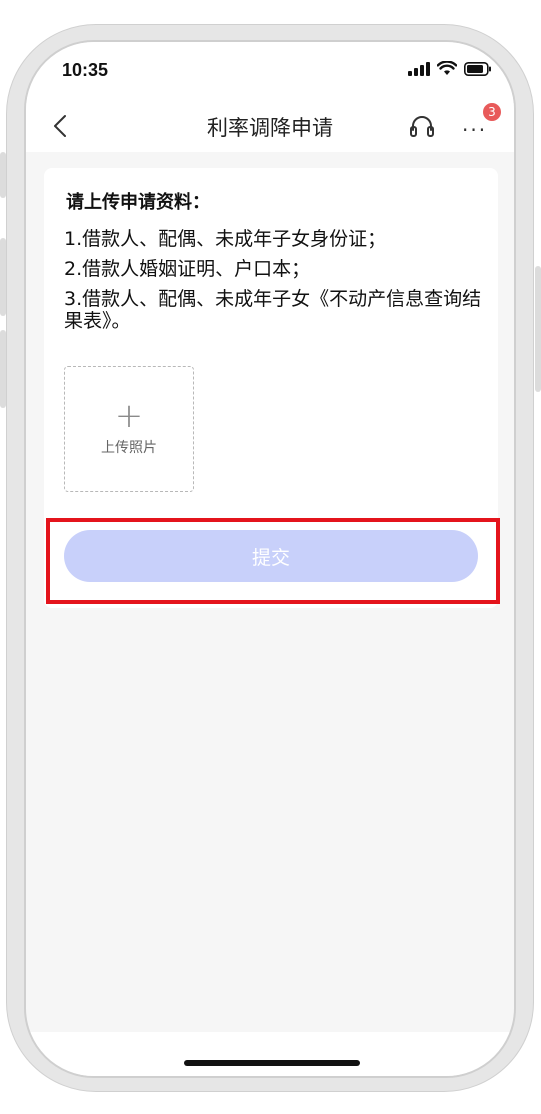 This screenshot has width=541, height=1114. I want to click on upload-photo-button: + 上传照片, so click(129, 429).